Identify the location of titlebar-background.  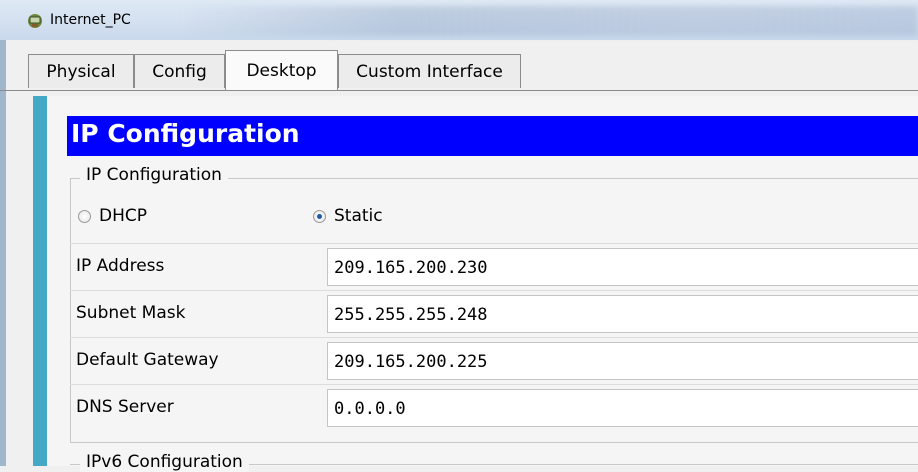
(549, 21).